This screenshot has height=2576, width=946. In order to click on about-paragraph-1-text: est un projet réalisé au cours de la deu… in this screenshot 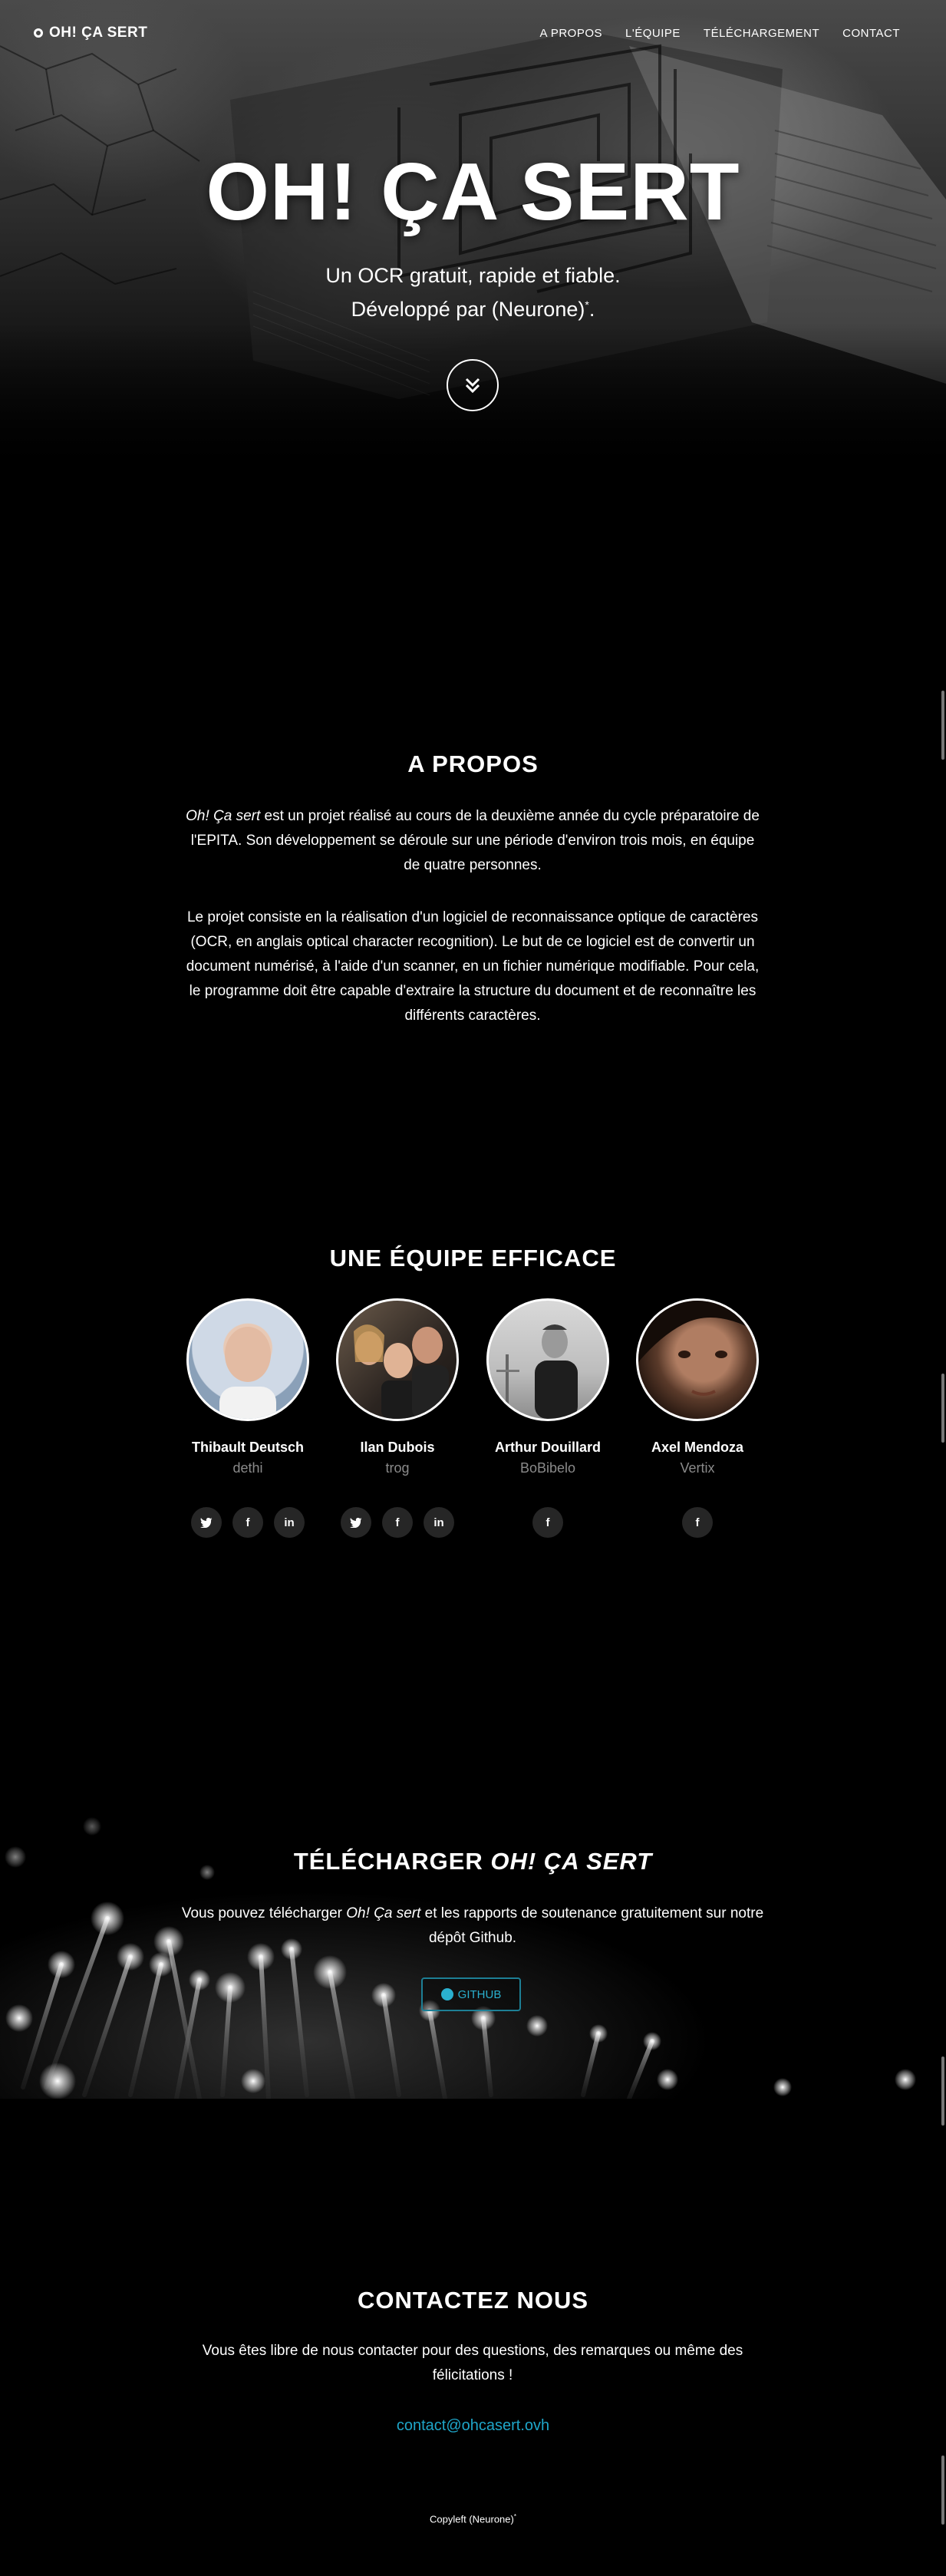, I will do `click(475, 840)`.